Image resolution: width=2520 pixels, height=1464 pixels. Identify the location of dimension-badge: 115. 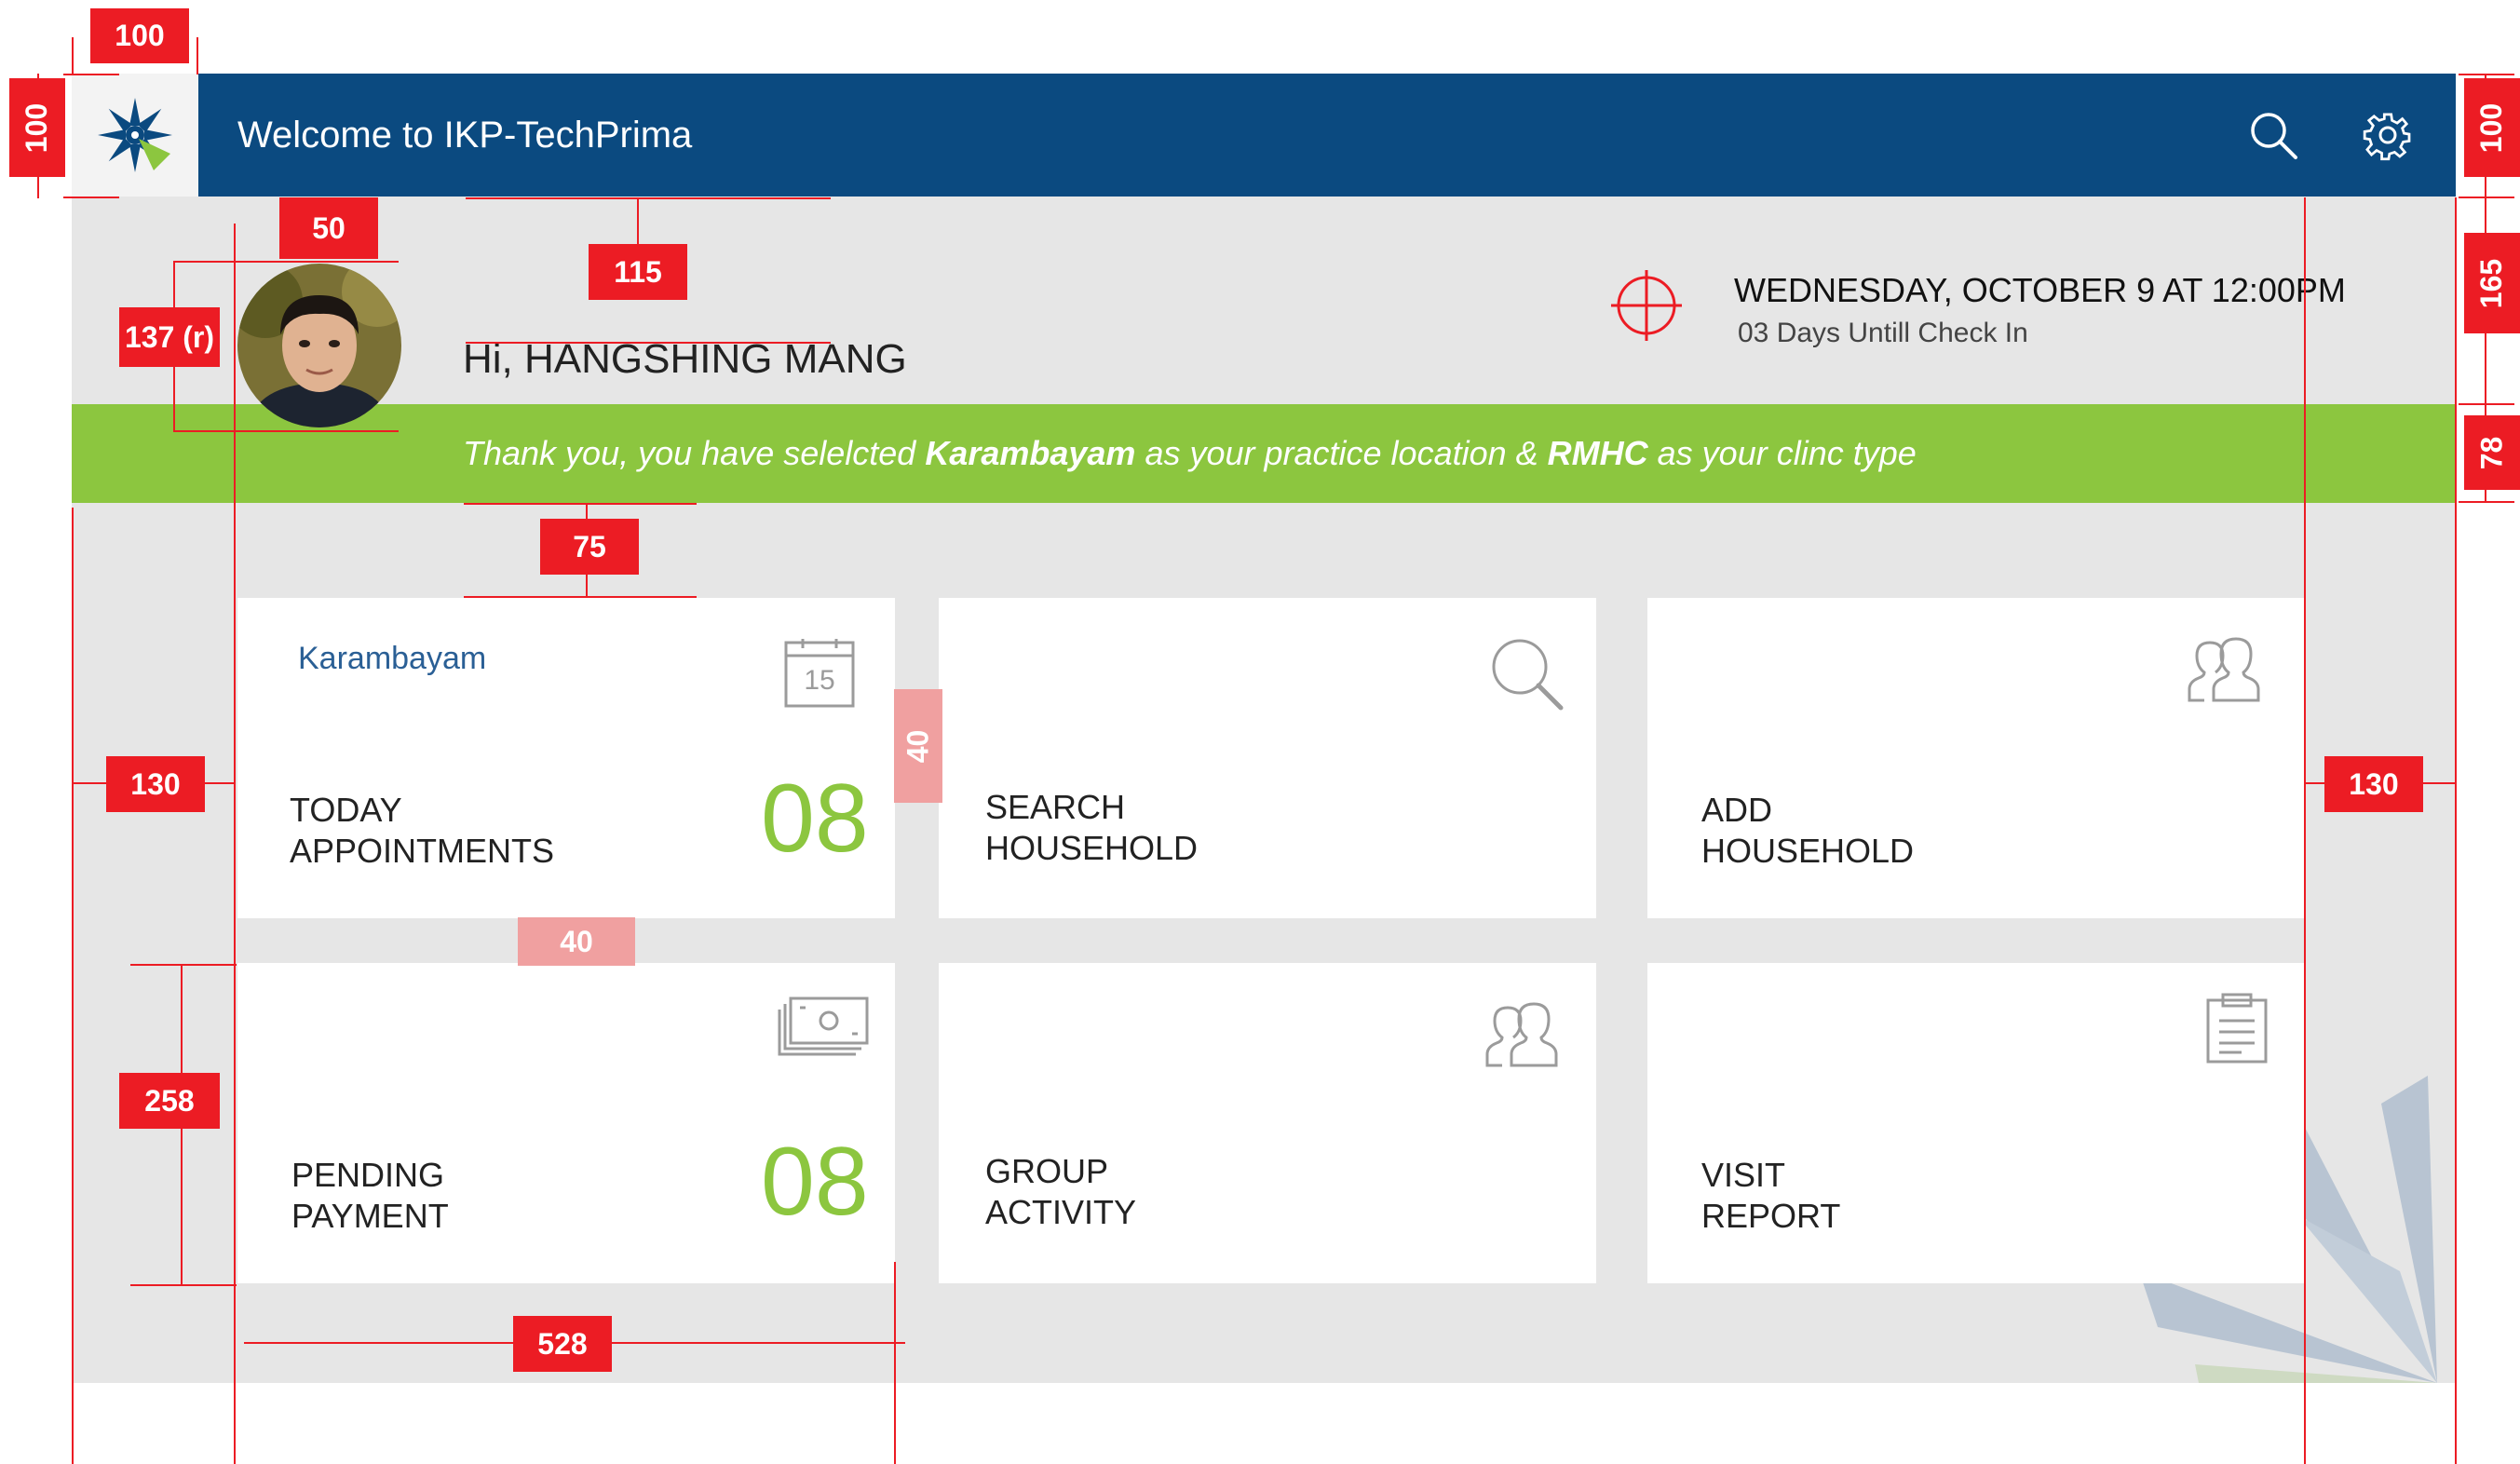
(638, 272).